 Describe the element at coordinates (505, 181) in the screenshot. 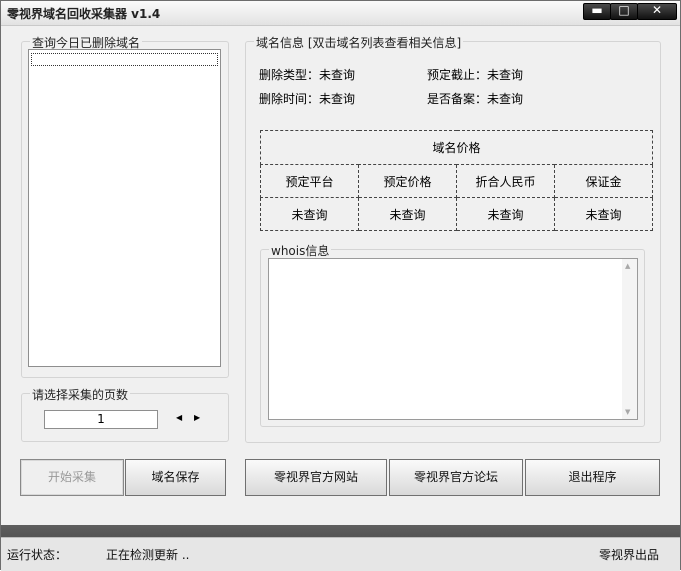

I see `price-header-rmb: 折合人民币` at that location.